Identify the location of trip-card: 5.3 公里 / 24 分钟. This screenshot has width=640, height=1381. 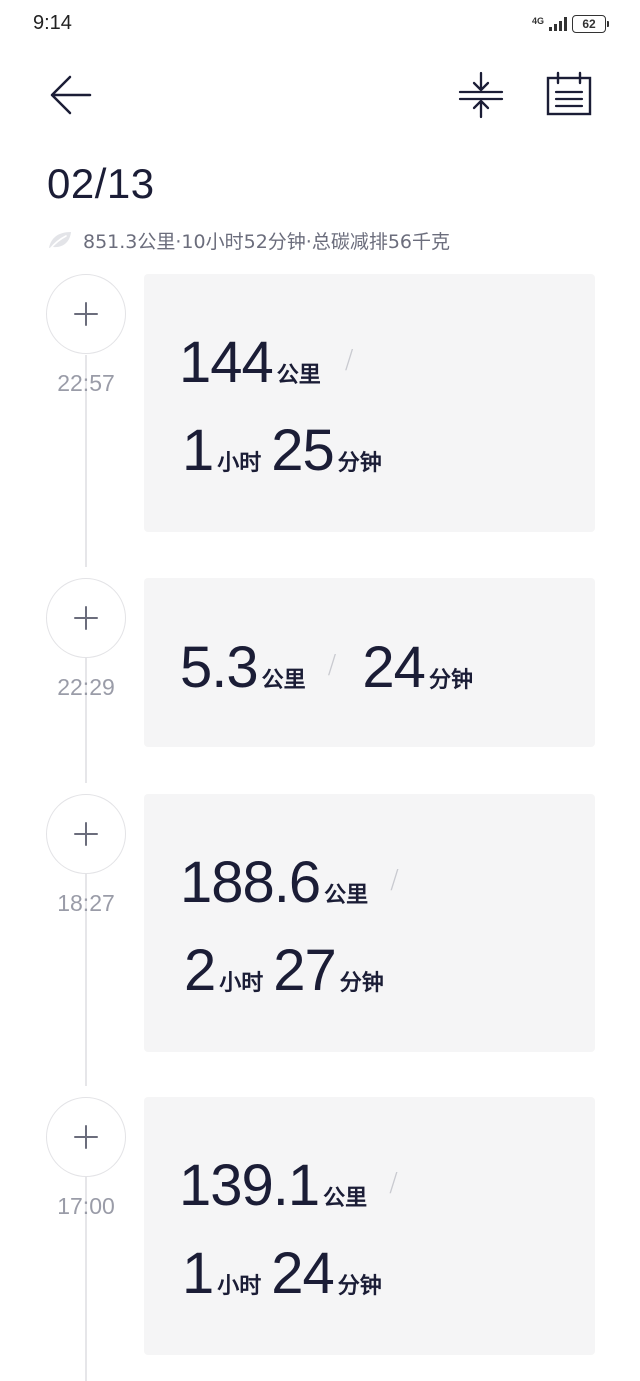
(369, 662).